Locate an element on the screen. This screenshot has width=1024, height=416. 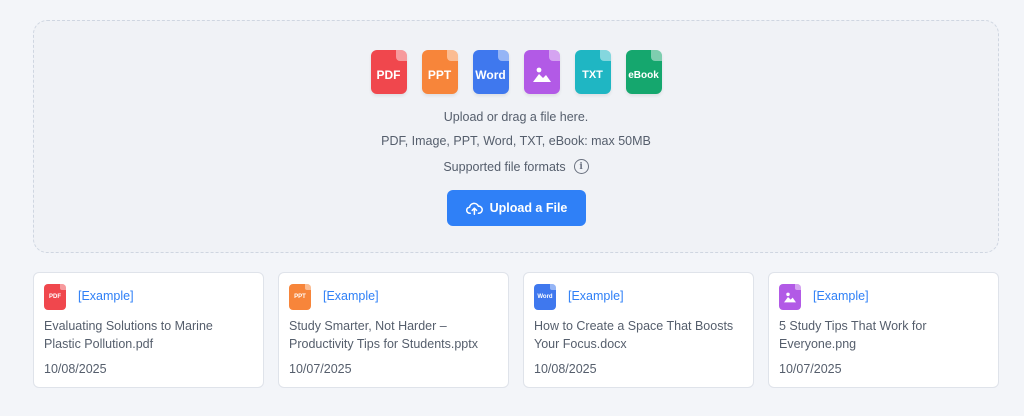
upload-file-button-label: Upload a File is located at coordinates (528, 208).